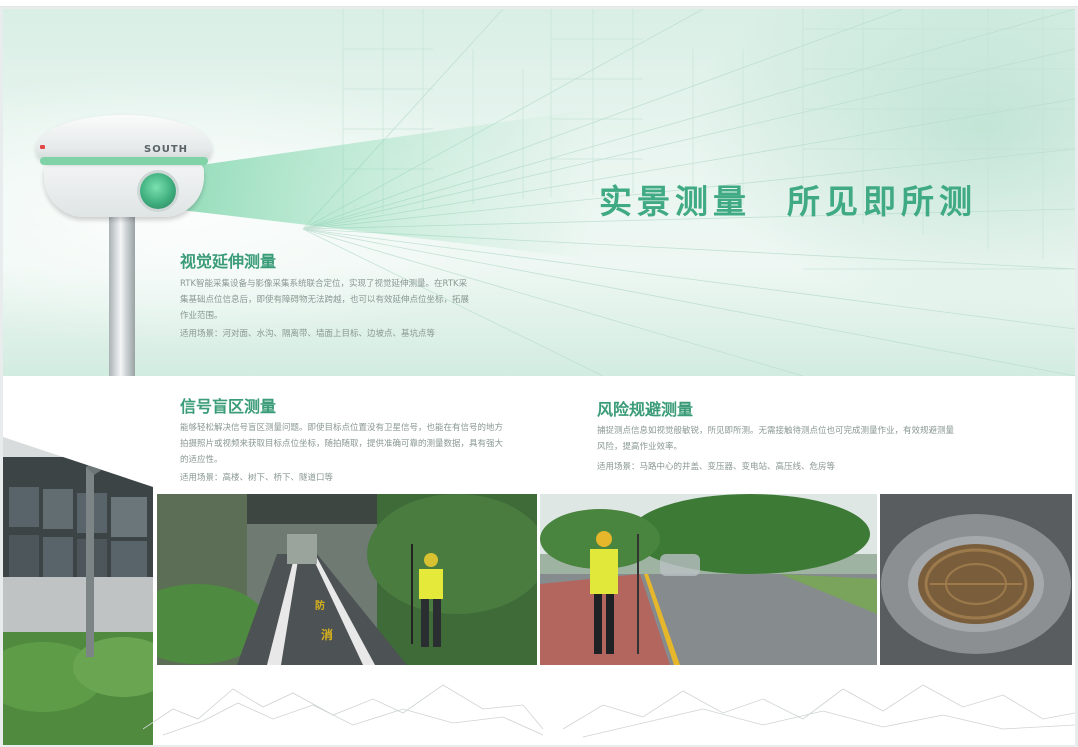 Image resolution: width=1078 pixels, height=747 pixels. What do you see at coordinates (158, 191) in the screenshot?
I see `camera-lens-icon` at bounding box center [158, 191].